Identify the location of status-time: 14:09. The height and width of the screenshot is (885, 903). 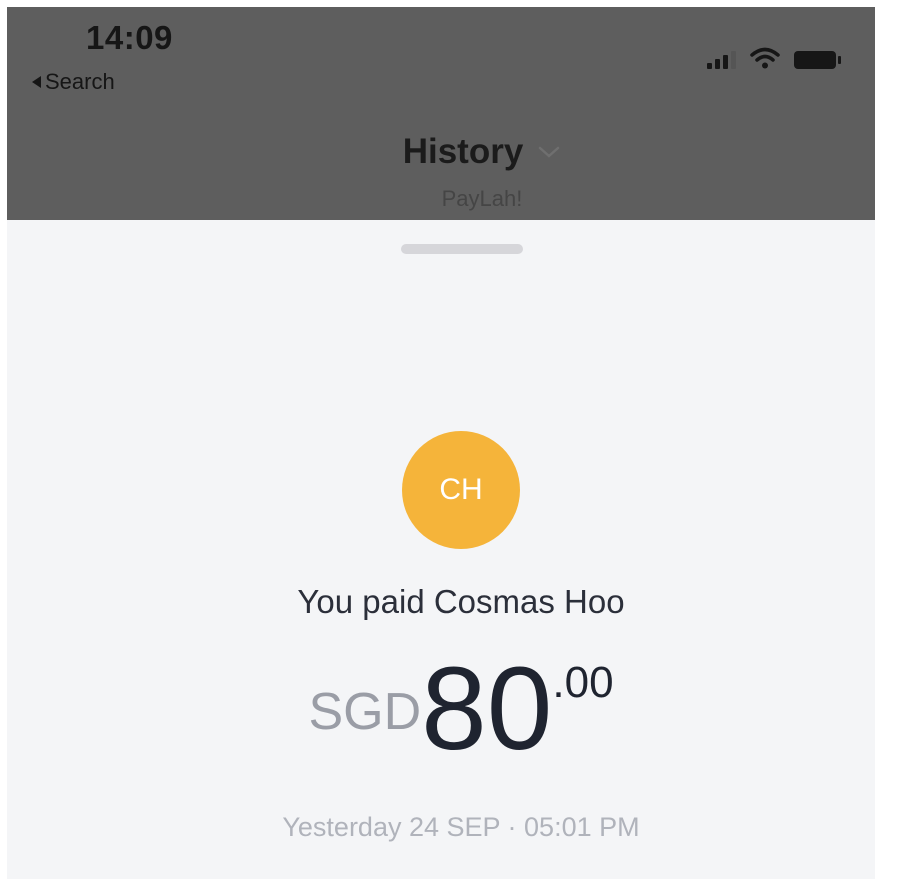
(129, 37).